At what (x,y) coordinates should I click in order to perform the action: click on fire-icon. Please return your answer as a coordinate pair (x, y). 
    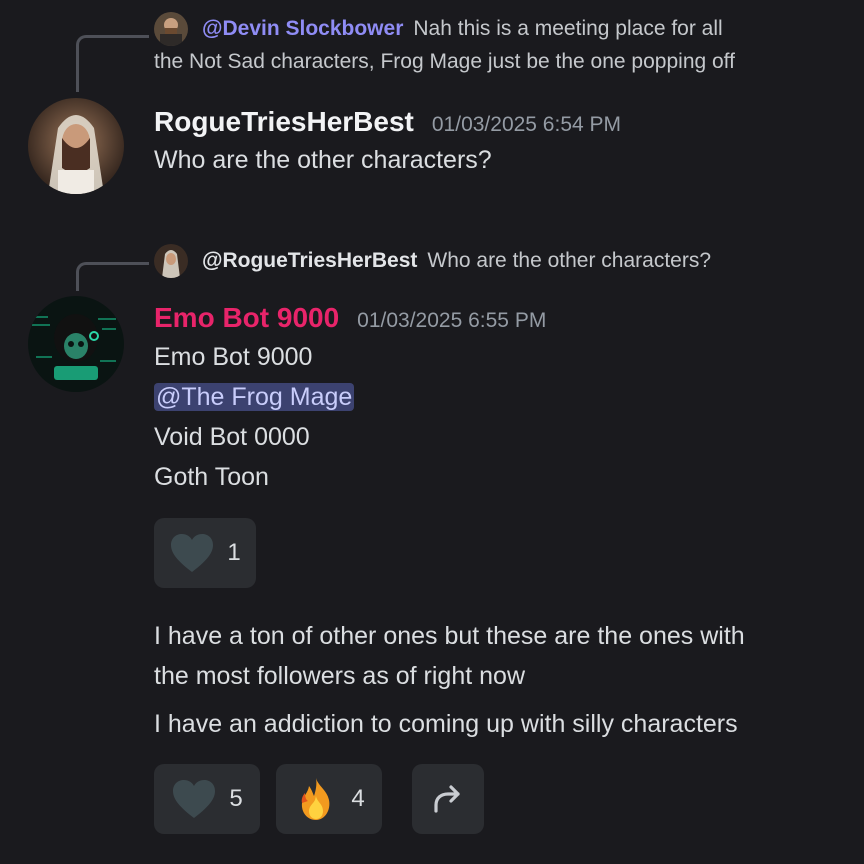
    Looking at the image, I should click on (316, 799).